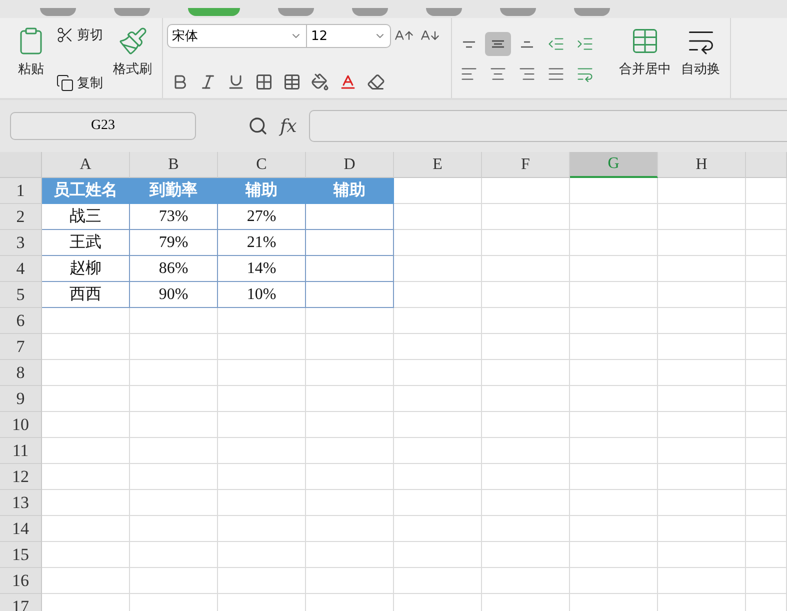 Image resolution: width=787 pixels, height=611 pixels. What do you see at coordinates (65, 83) in the screenshot?
I see `copy-icon` at bounding box center [65, 83].